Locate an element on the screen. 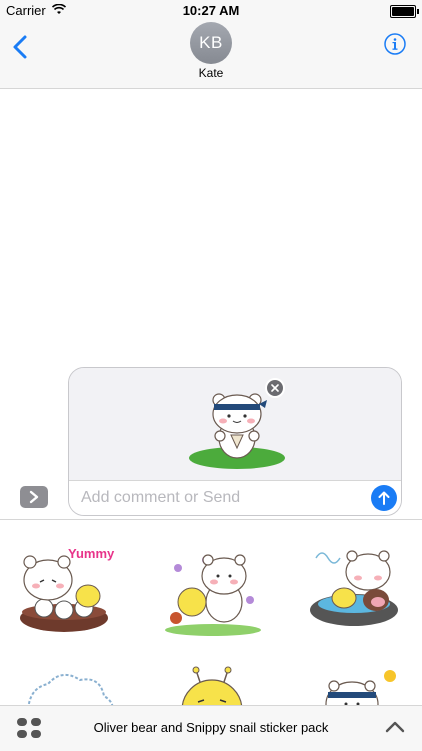  battery-icon is located at coordinates (404, 11).